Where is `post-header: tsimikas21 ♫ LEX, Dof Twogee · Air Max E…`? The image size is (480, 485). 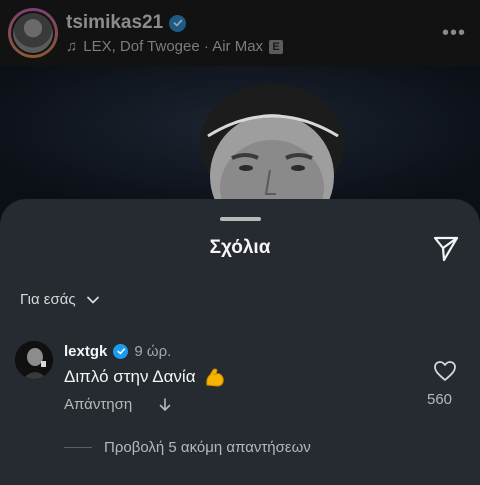 post-header: tsimikas21 ♫ LEX, Dof Twogee · Air Max E… is located at coordinates (240, 33).